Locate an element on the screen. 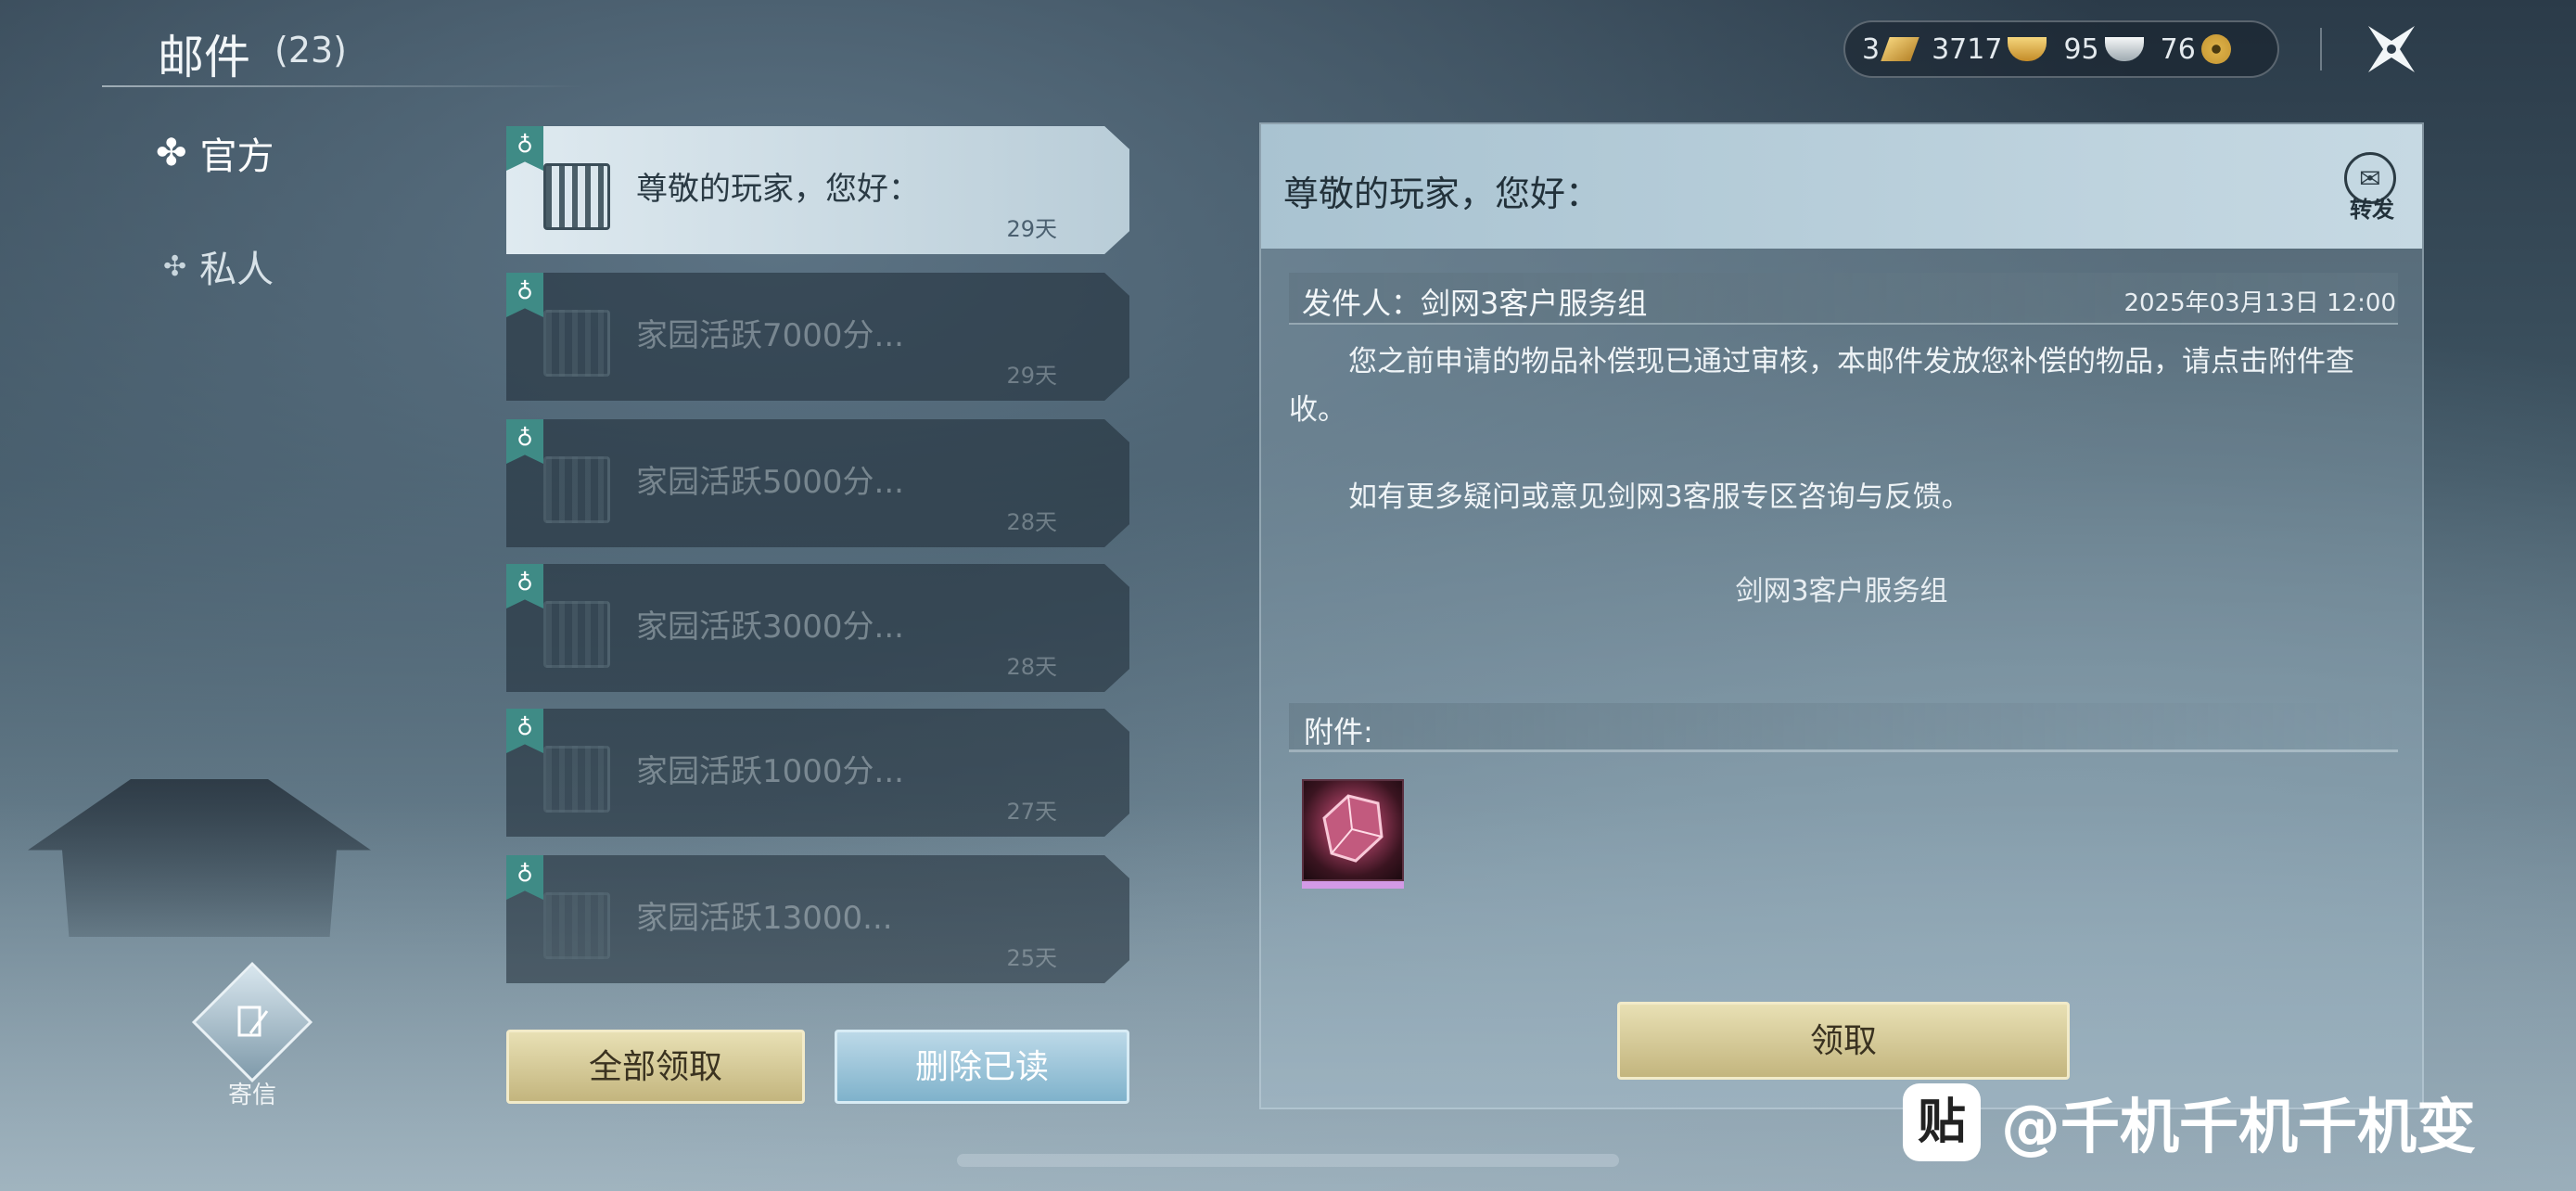 The height and width of the screenshot is (1191, 2576). mail-list-item: ♁ 家园活跃1000分... 27天 is located at coordinates (817, 773).